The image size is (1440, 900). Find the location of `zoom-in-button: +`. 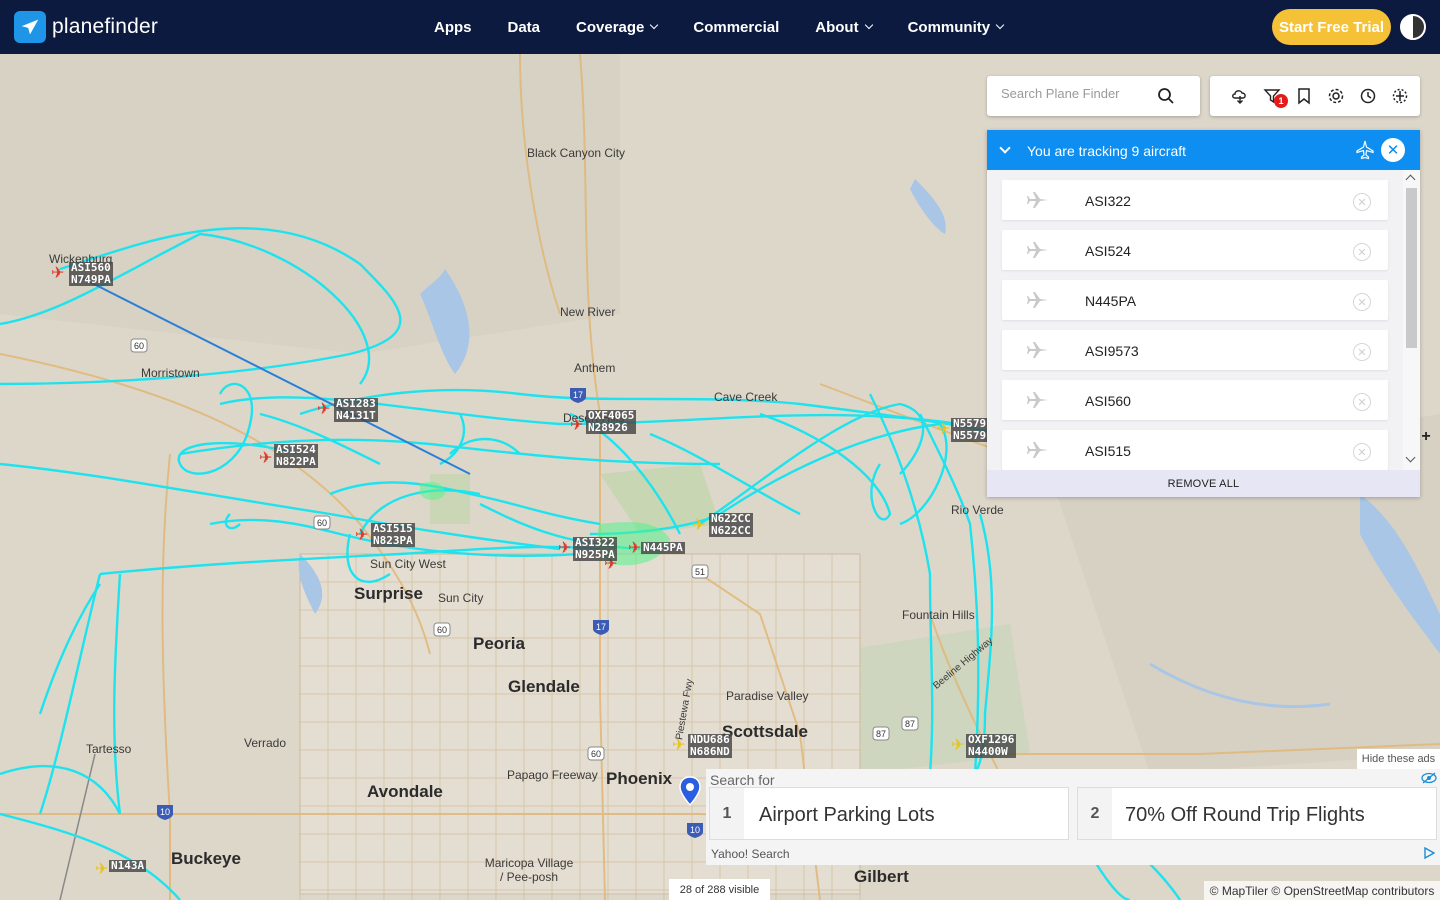

zoom-in-button: + is located at coordinates (1426, 438).